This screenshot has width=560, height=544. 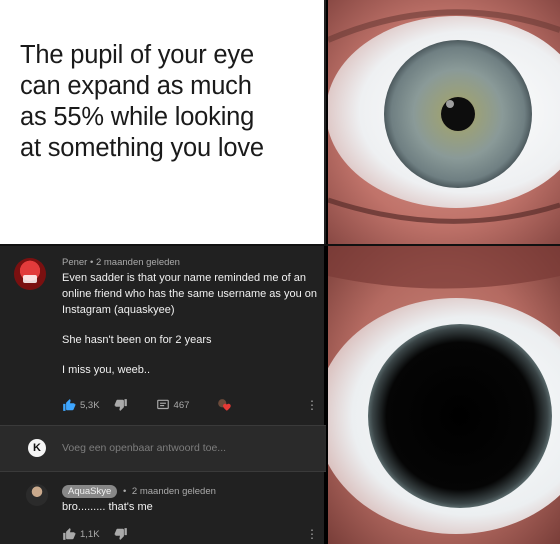 I want to click on creator-heart-icon, so click(x=224, y=405).